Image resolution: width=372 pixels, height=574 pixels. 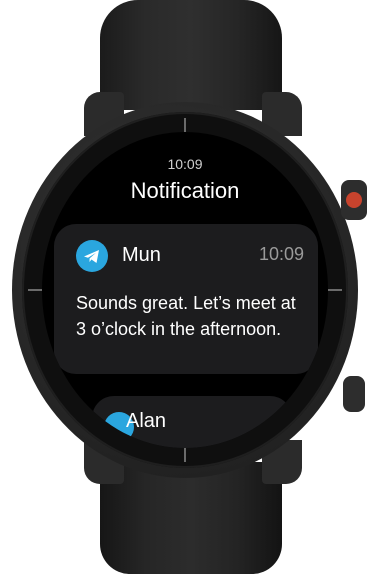 What do you see at coordinates (192, 422) in the screenshot?
I see `notification-card: Alan` at bounding box center [192, 422].